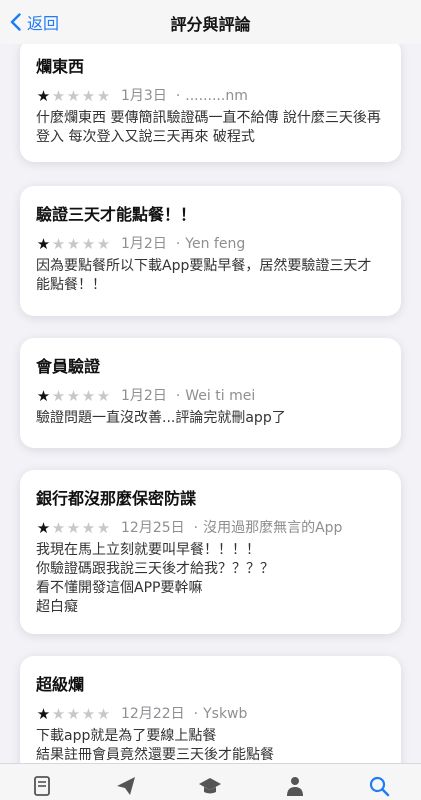 This screenshot has width=421, height=800. Describe the element at coordinates (294, 786) in the screenshot. I see `person-icon` at that location.